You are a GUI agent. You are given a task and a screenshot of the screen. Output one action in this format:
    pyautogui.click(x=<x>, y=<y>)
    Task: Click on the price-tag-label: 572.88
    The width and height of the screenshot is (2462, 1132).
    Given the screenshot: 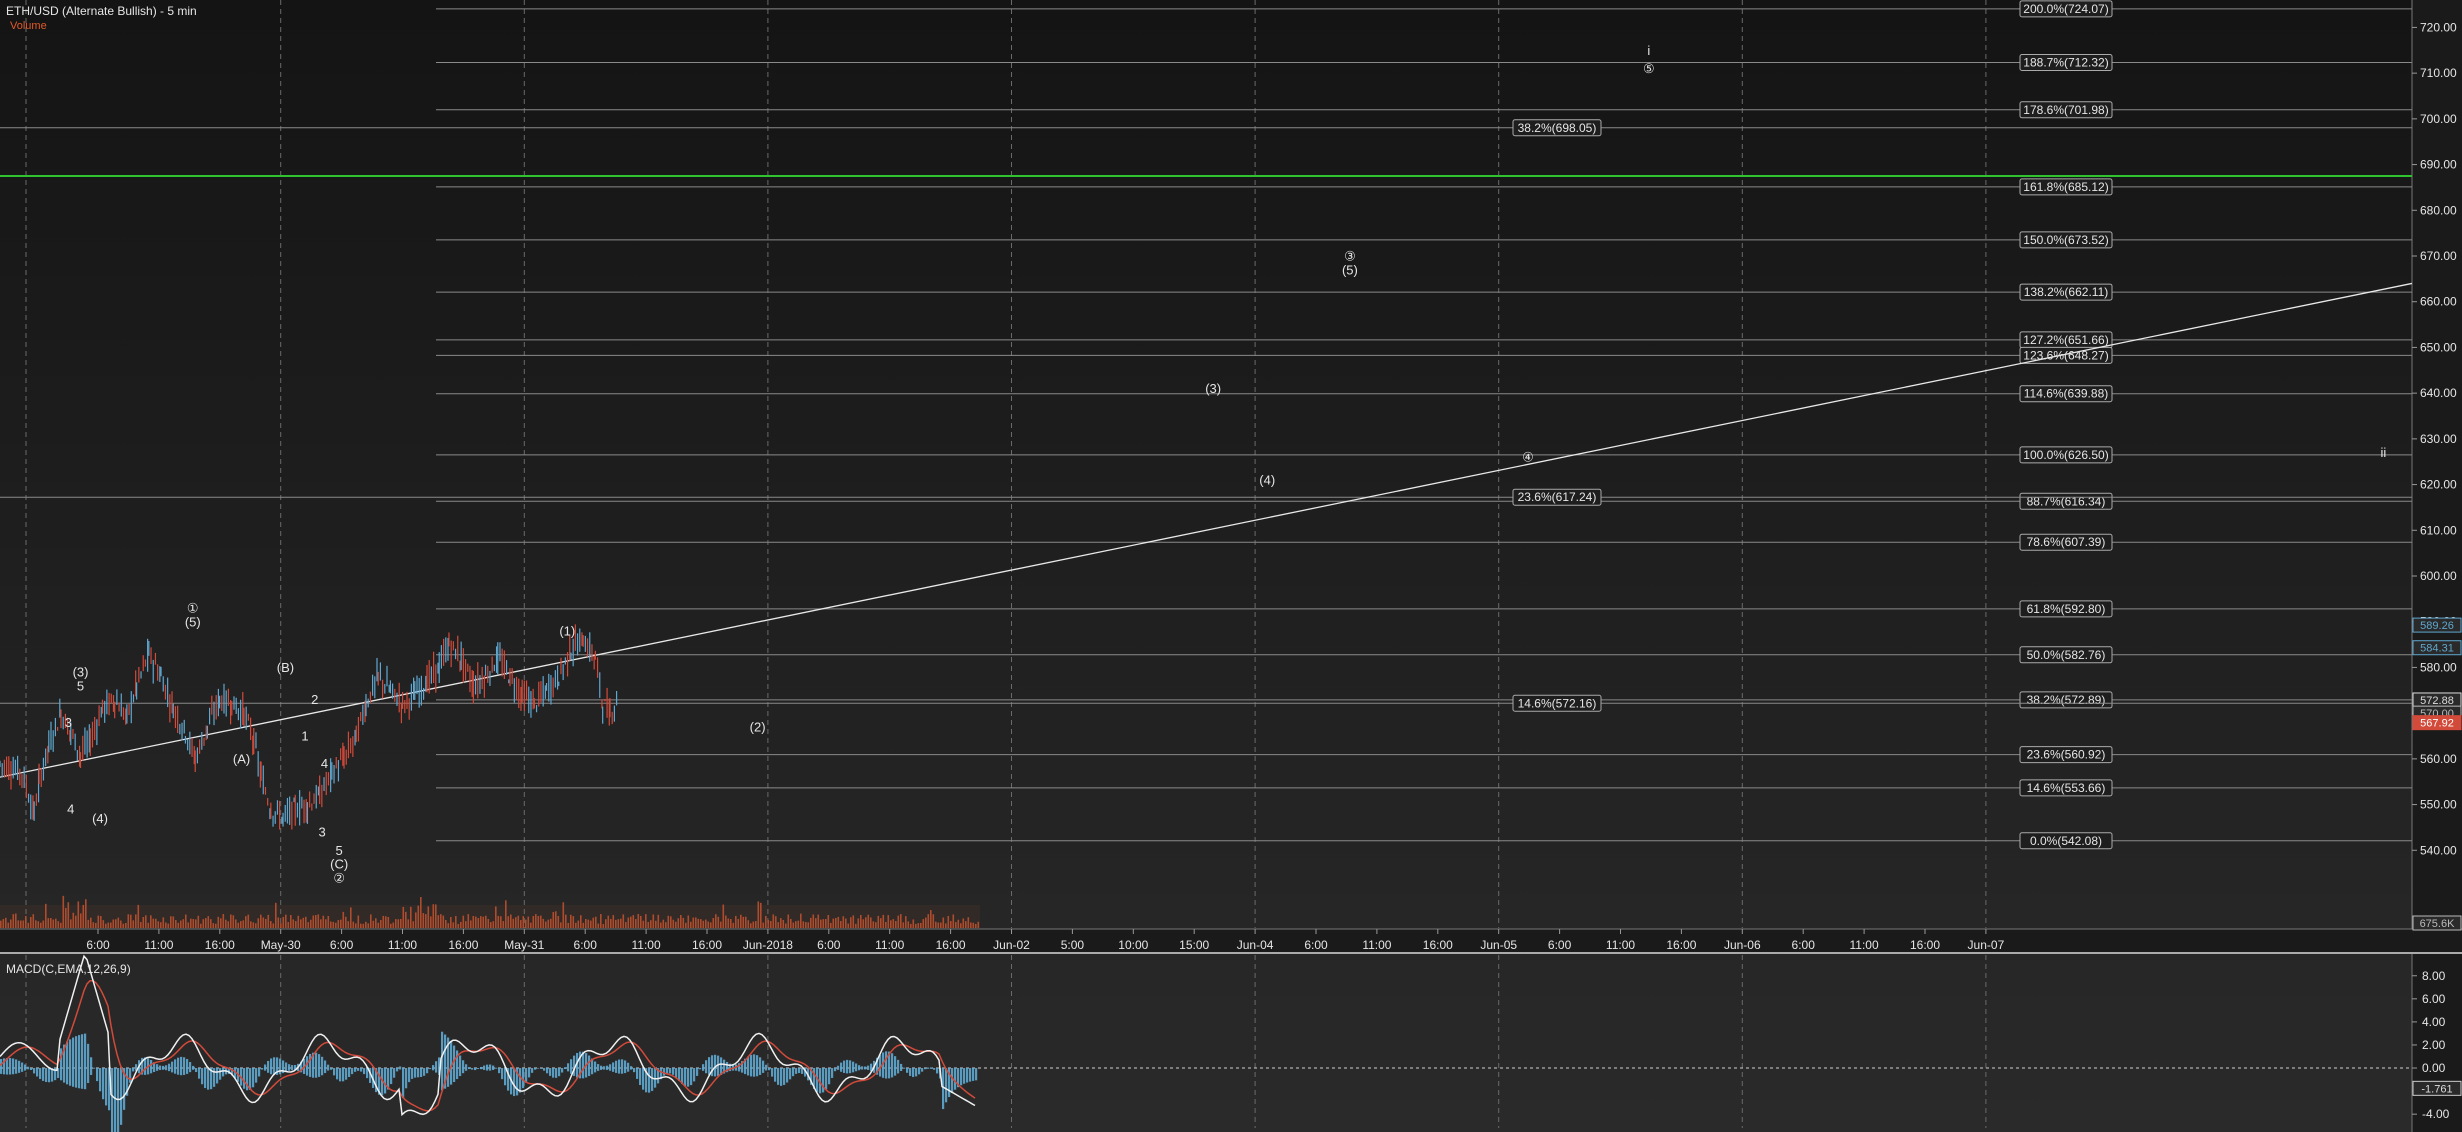 What is the action you would take?
    pyautogui.click(x=2437, y=701)
    